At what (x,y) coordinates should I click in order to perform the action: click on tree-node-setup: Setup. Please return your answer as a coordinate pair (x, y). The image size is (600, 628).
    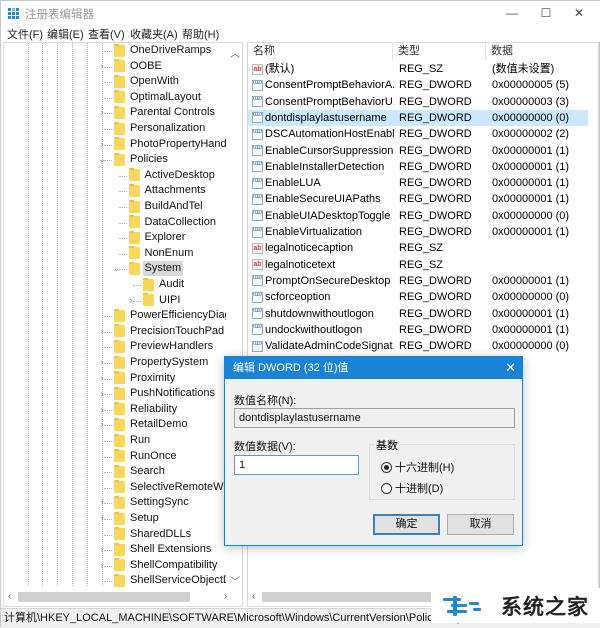
    Looking at the image, I should click on (137, 518).